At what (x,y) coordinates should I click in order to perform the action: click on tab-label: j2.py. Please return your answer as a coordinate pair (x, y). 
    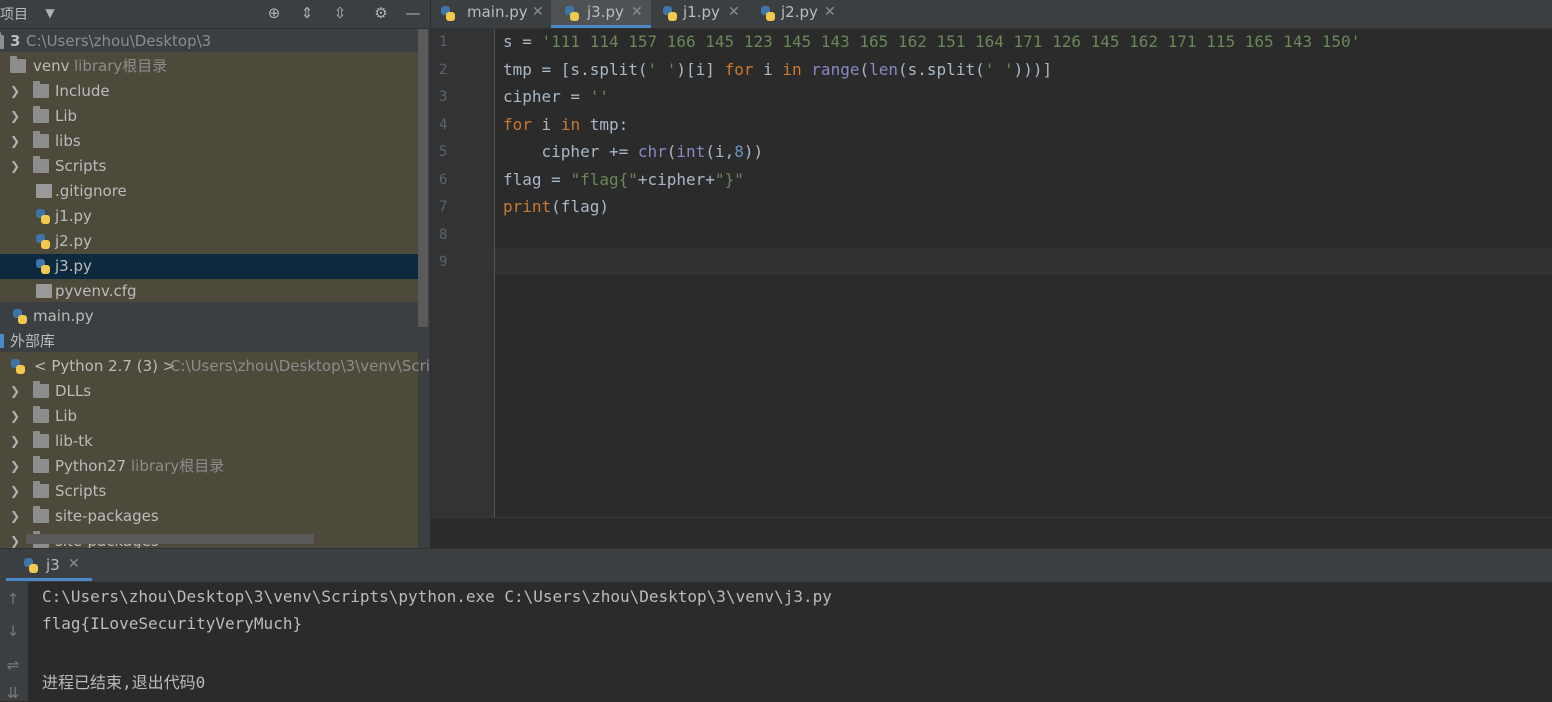
    Looking at the image, I should click on (799, 12).